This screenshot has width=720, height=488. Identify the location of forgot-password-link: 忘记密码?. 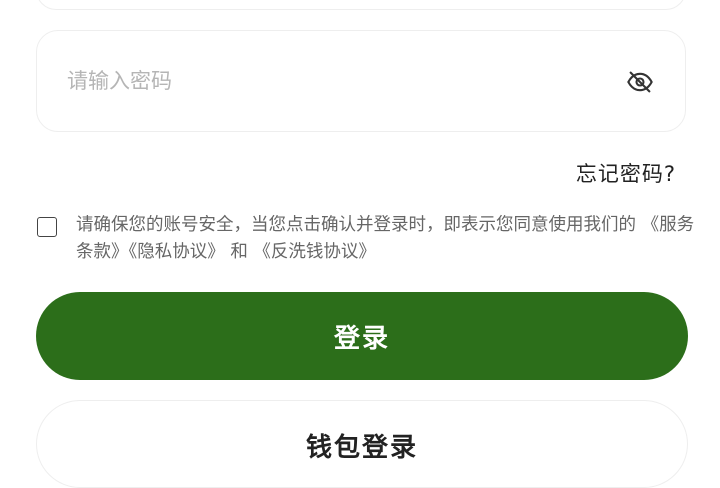
(626, 173).